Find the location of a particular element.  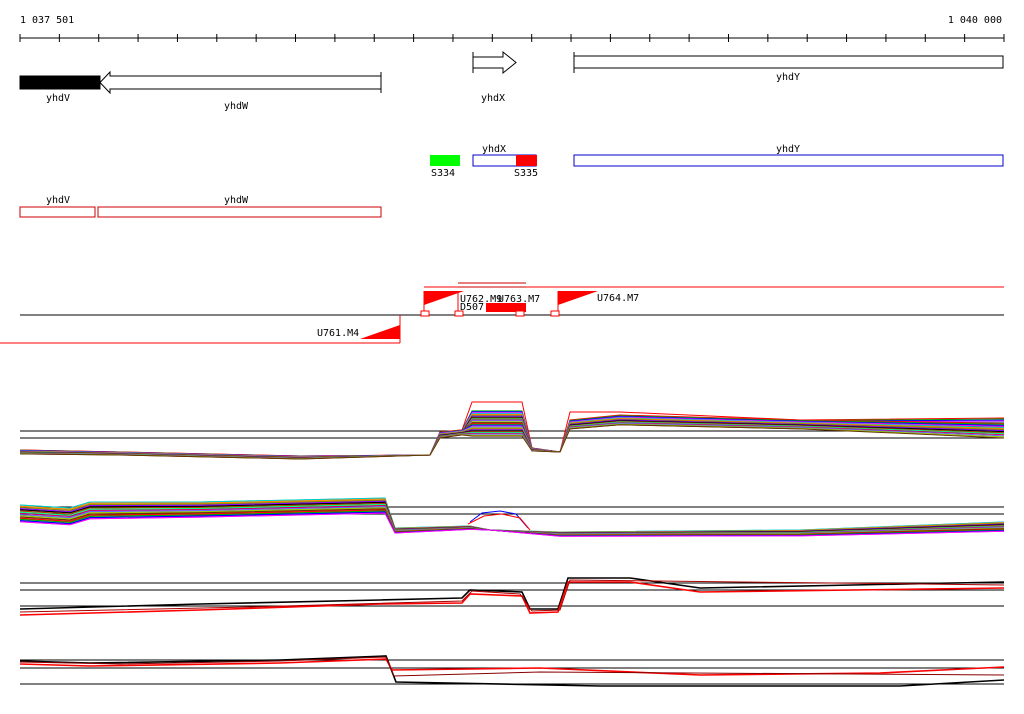

tu-U764-M7-label: U764.M7 is located at coordinates (618, 298).